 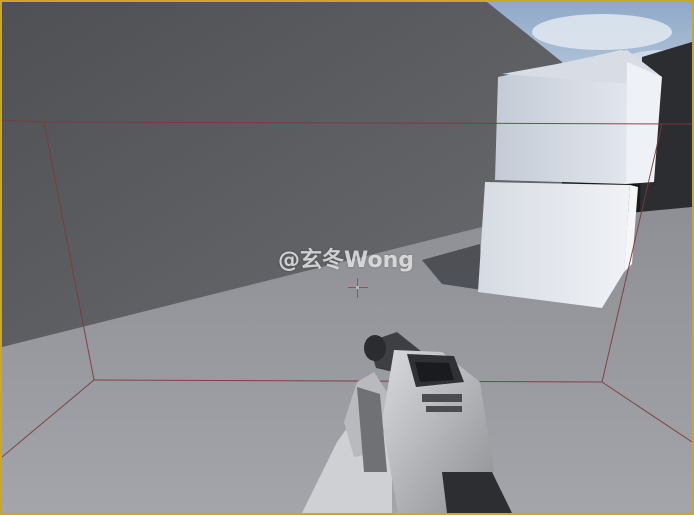 What do you see at coordinates (554, 245) in the screenshot?
I see `lower-box-front` at bounding box center [554, 245].